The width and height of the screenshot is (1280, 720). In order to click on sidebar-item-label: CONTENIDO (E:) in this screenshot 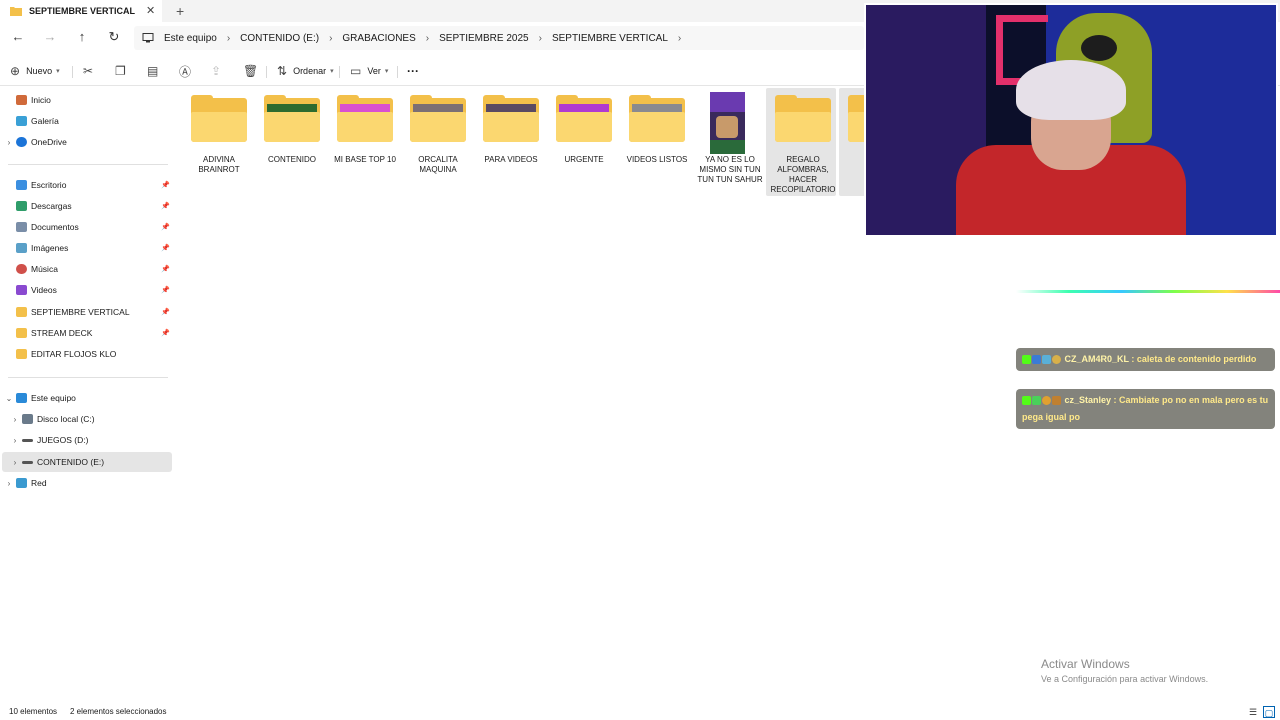, I will do `click(71, 462)`.